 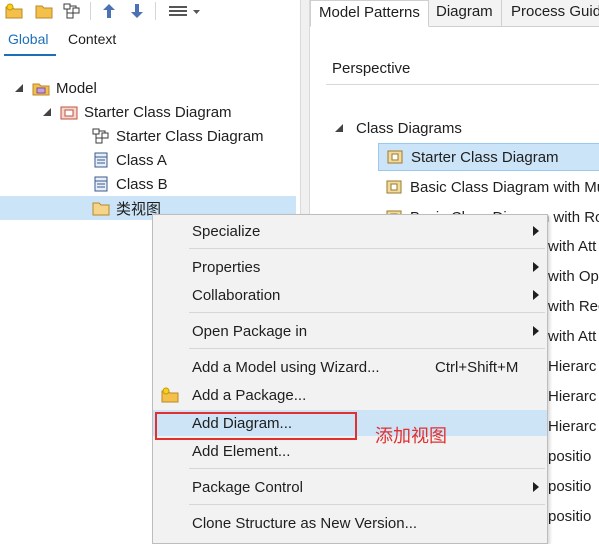 I want to click on menu-item-label: Package Control, so click(x=247, y=487).